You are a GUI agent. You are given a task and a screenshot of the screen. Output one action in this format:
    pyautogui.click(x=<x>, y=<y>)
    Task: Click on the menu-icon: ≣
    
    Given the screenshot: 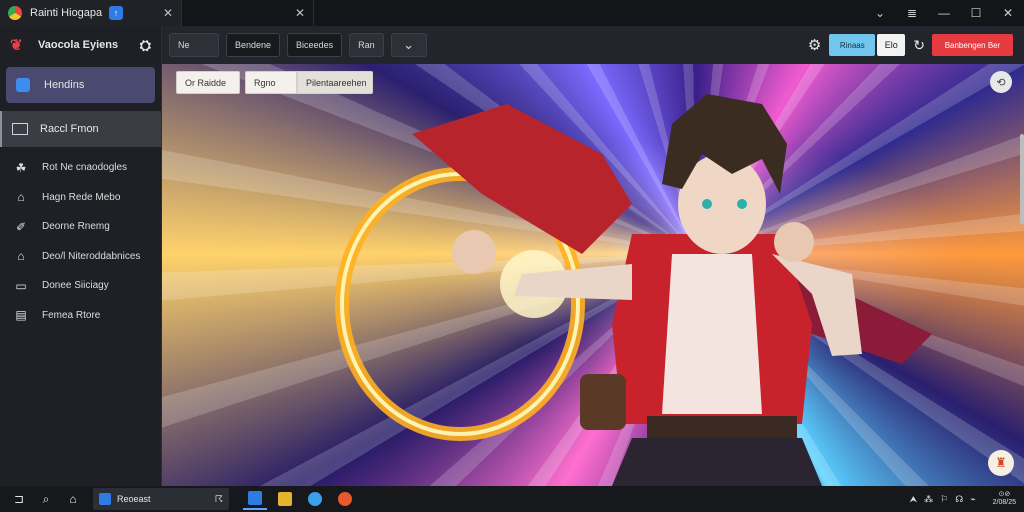 What is the action you would take?
    pyautogui.click(x=912, y=13)
    